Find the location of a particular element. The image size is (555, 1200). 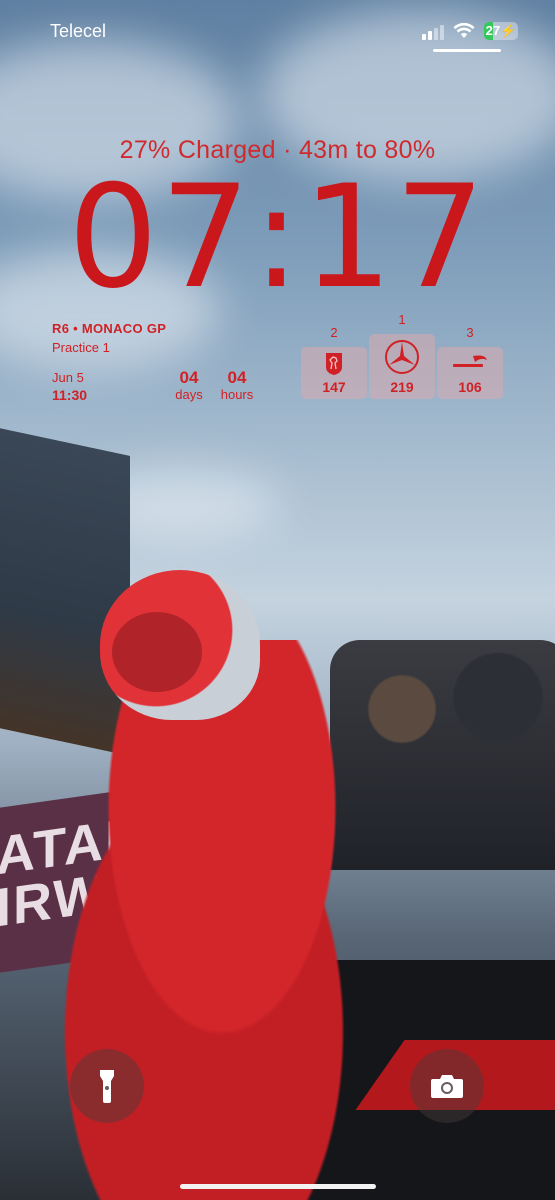

ferrari-horse-icon is located at coordinates (334, 364).